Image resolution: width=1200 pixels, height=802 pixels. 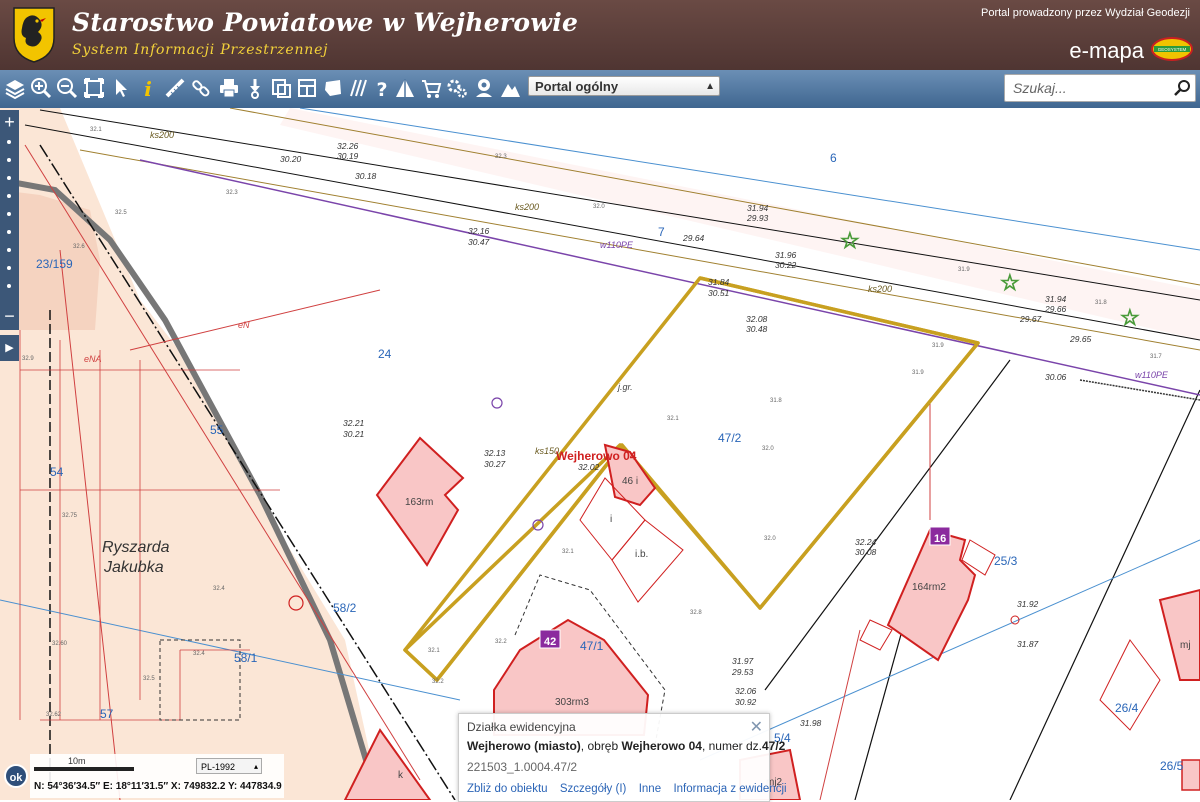 What do you see at coordinates (507, 789) in the screenshot?
I see `zoom-to-object-link: Zbliż do obiektu` at bounding box center [507, 789].